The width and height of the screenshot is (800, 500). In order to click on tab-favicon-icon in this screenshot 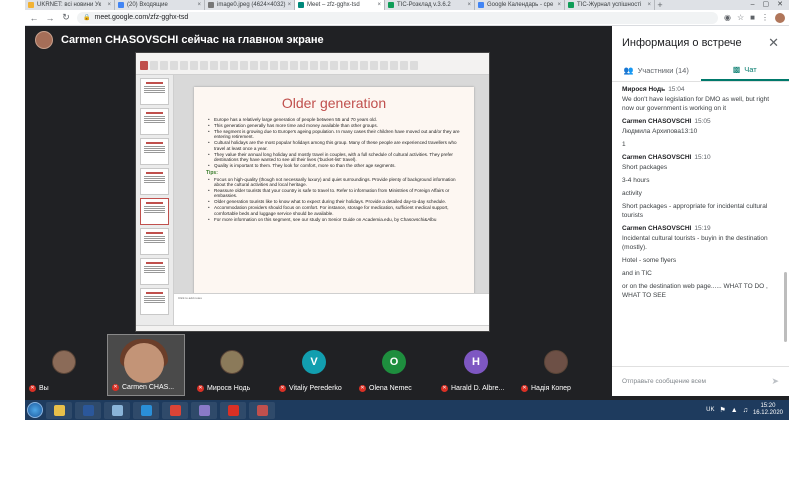, I will do `click(391, 5)`.